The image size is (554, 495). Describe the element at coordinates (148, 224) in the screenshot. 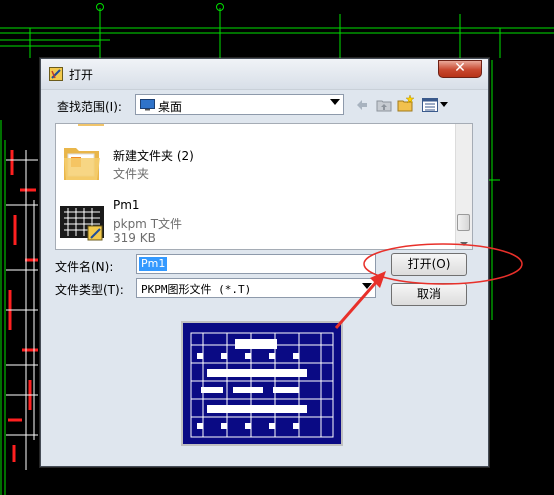

I see `file-type: pkpm T文件` at that location.